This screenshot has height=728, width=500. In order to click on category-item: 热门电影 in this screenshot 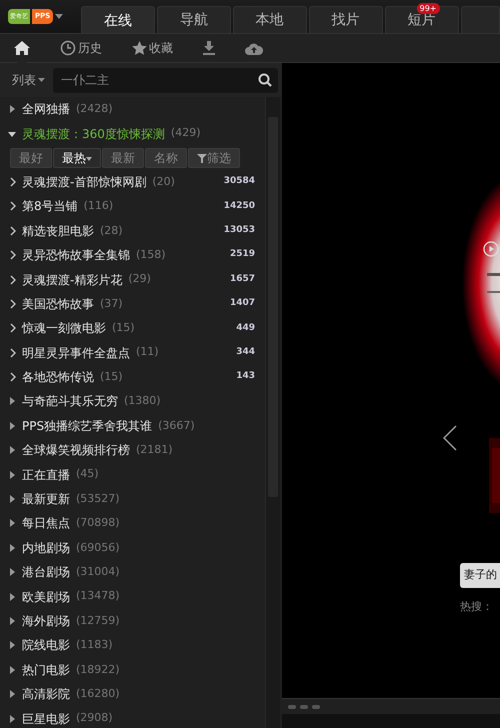, I will do `click(46, 669)`.